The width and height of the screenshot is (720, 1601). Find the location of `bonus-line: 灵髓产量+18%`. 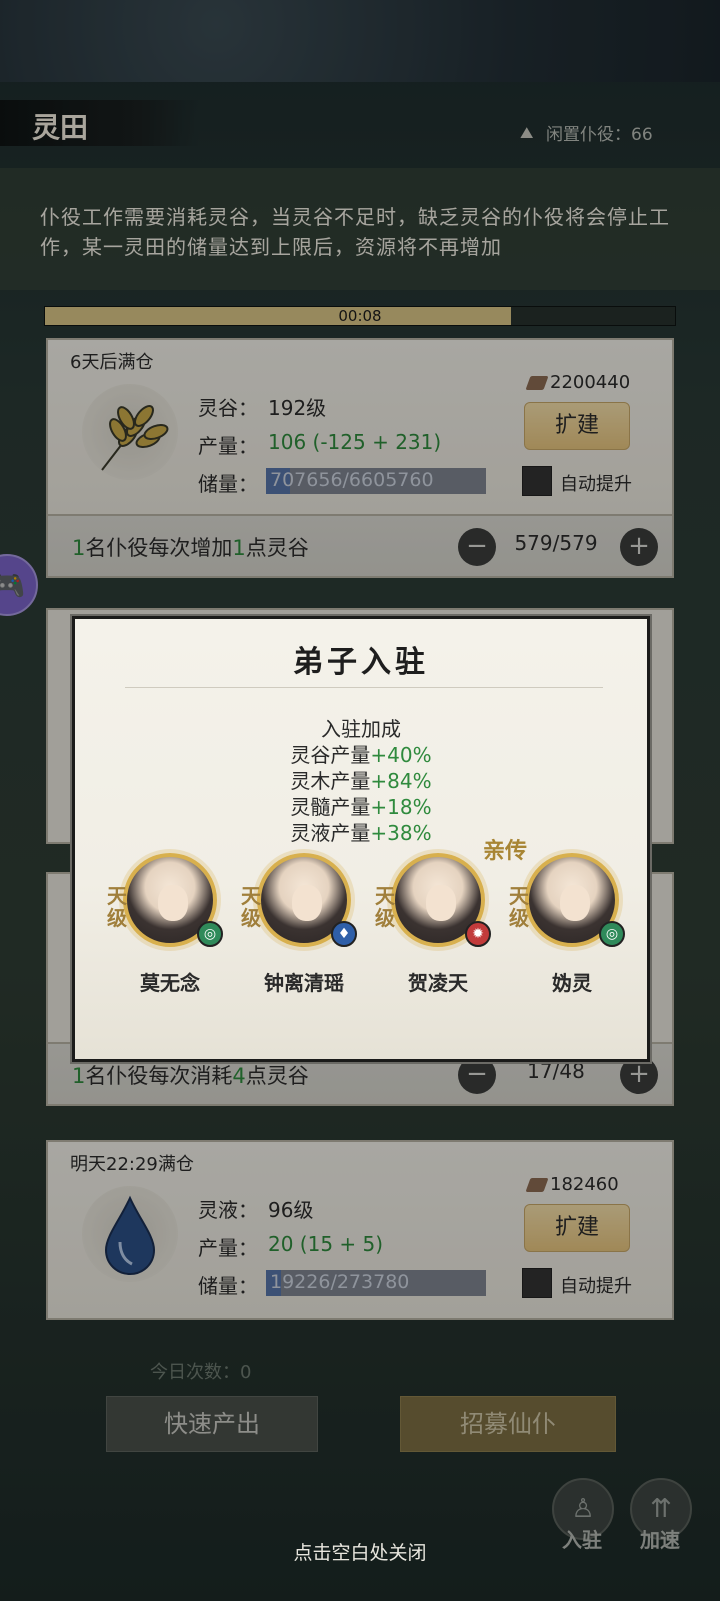

bonus-line: 灵髓产量+18% is located at coordinates (361, 805).